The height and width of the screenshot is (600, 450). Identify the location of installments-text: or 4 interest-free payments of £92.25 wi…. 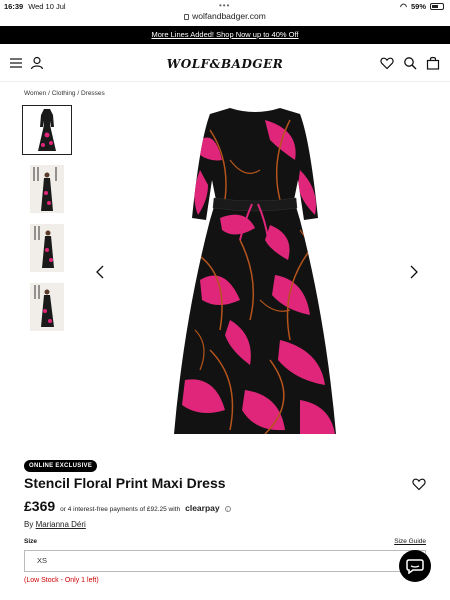
(120, 509).